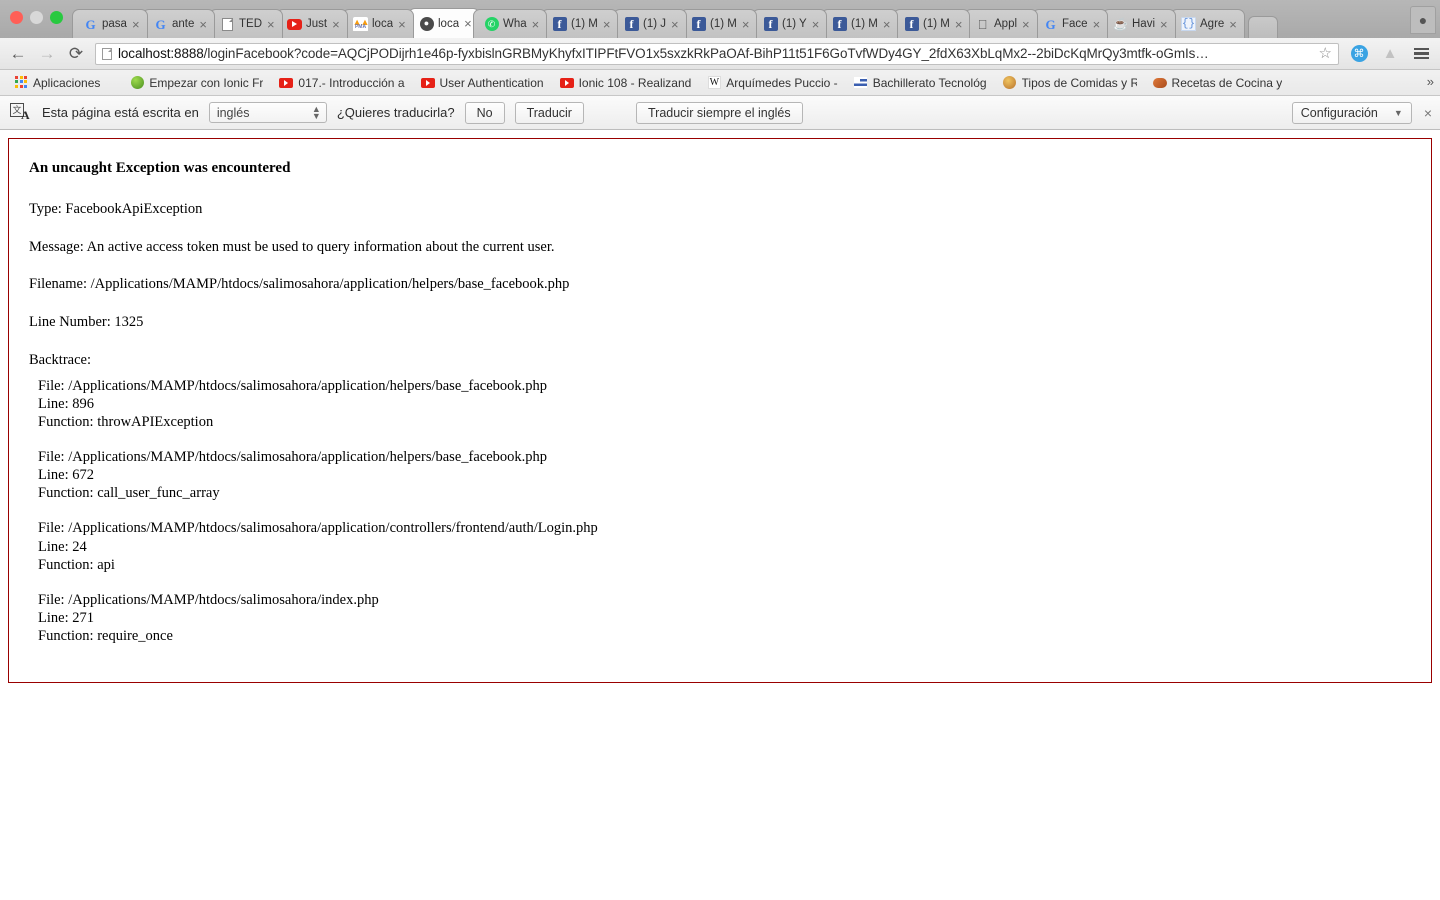  I want to click on bookmark-label: User Authentication, so click(491, 82).